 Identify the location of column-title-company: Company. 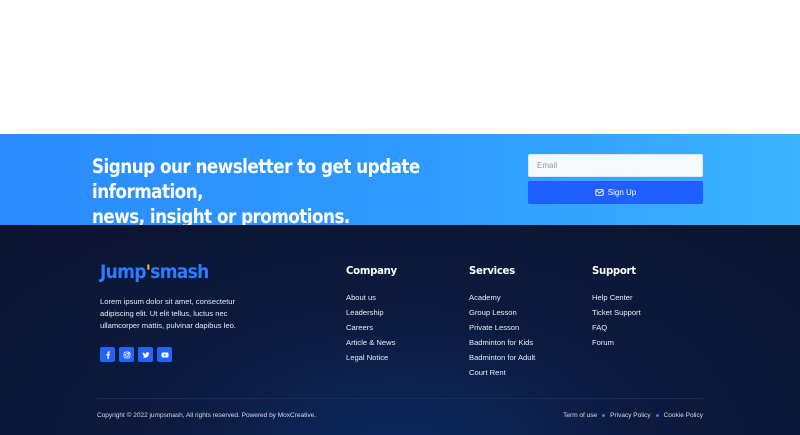
(371, 270).